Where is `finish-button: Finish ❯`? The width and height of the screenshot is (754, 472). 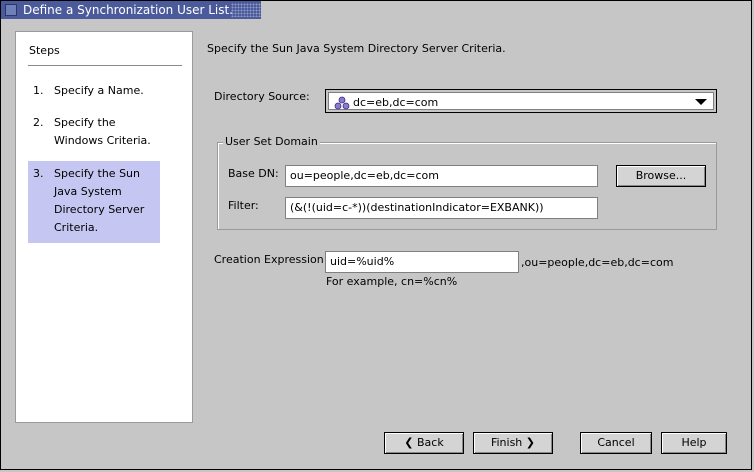
finish-button: Finish ❯ is located at coordinates (513, 443).